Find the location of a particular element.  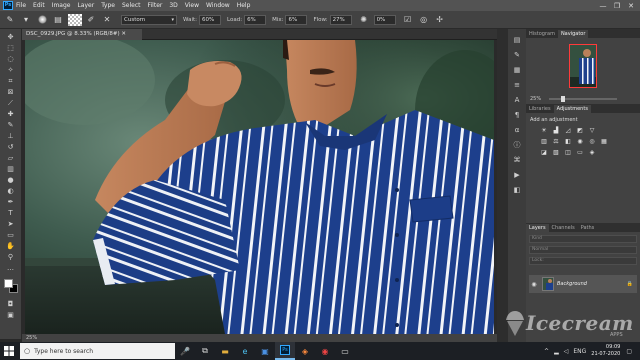

black-white-icon: ◧ is located at coordinates (568, 141).